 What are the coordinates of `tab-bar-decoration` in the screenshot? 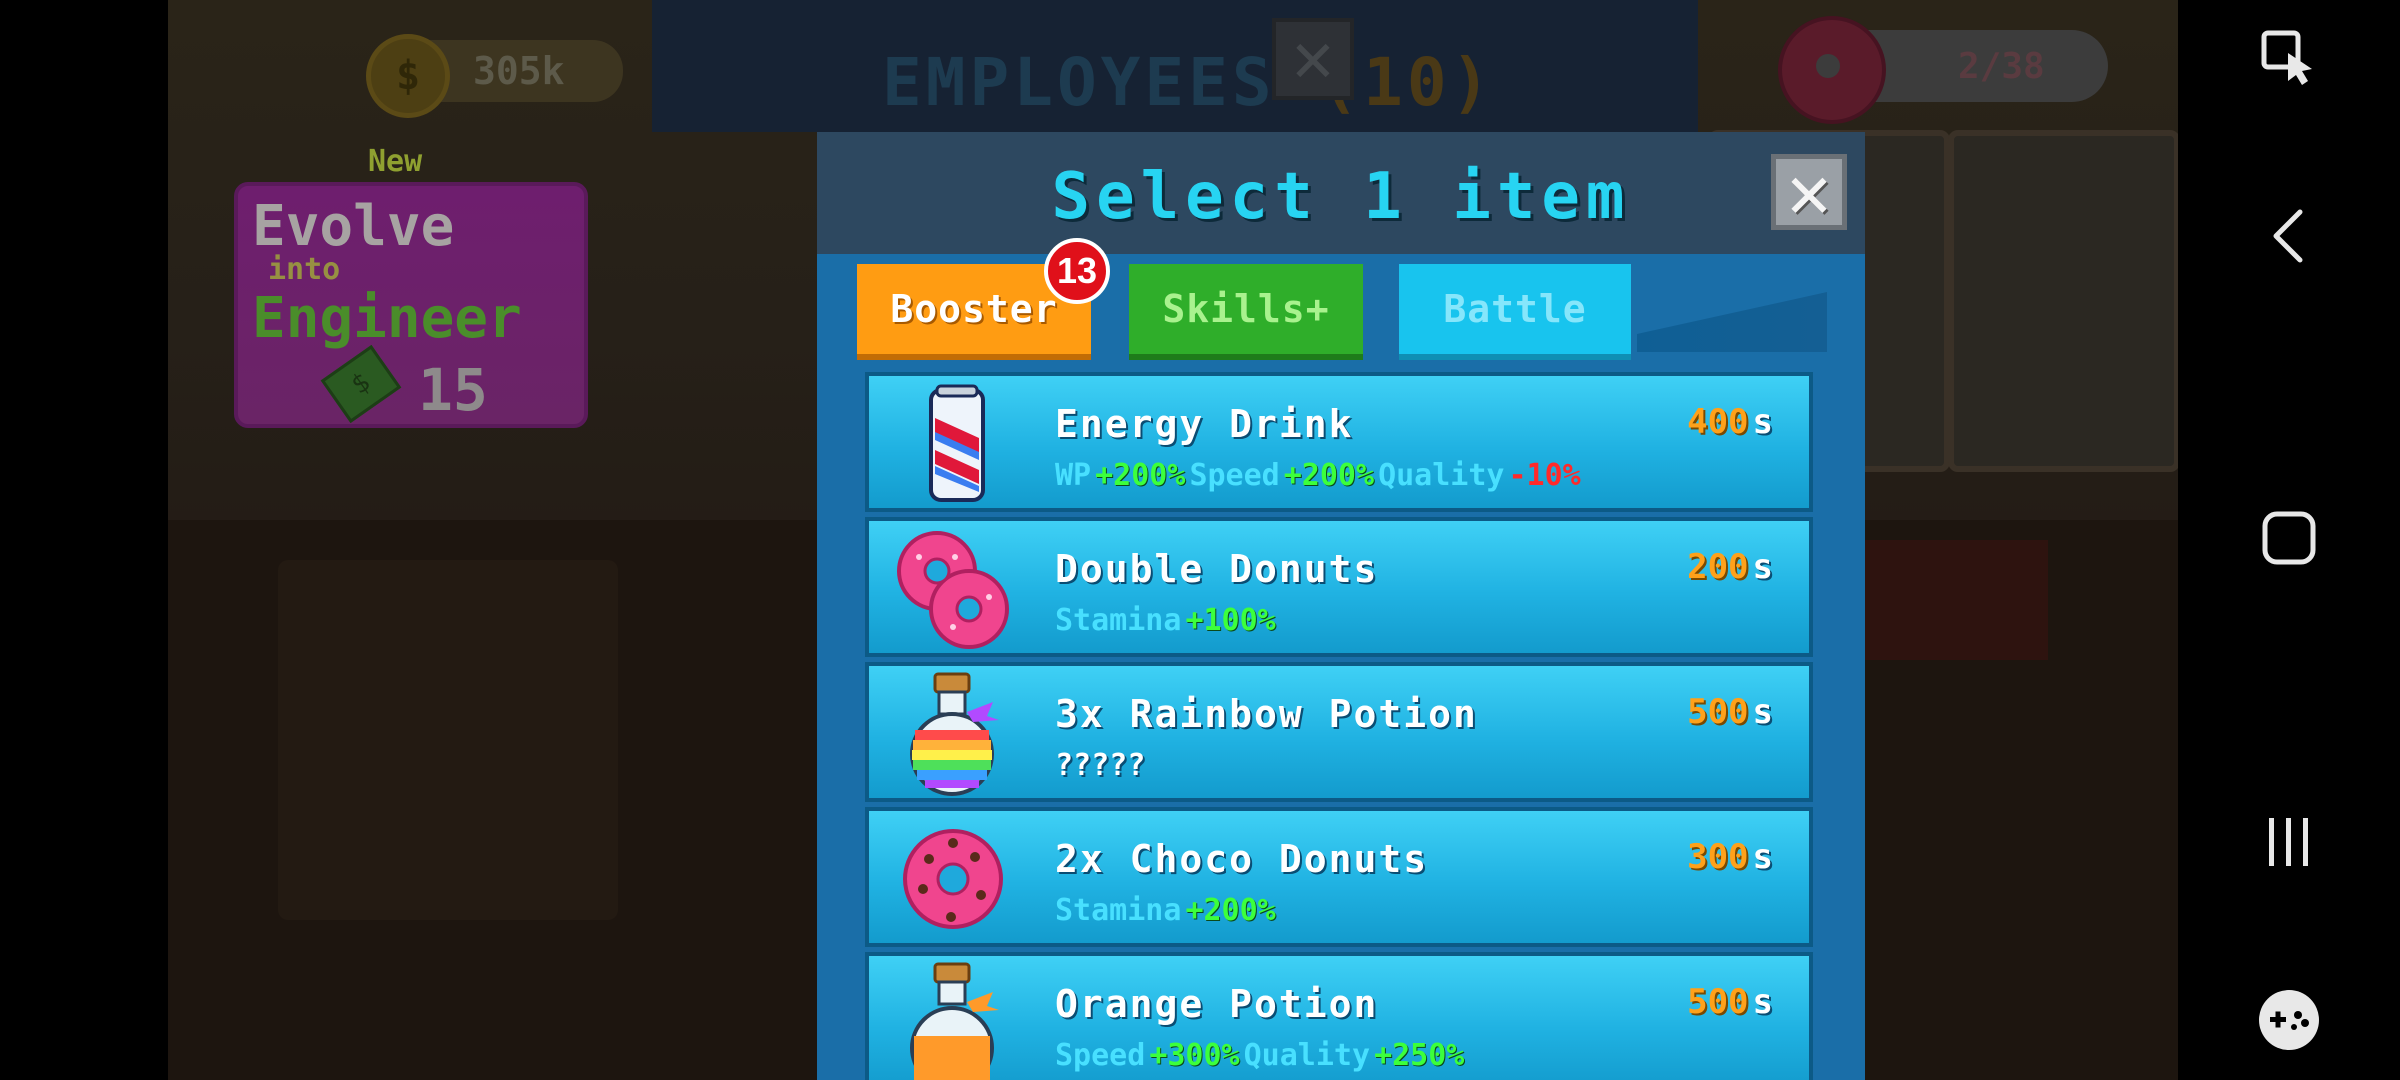 It's located at (1732, 322).